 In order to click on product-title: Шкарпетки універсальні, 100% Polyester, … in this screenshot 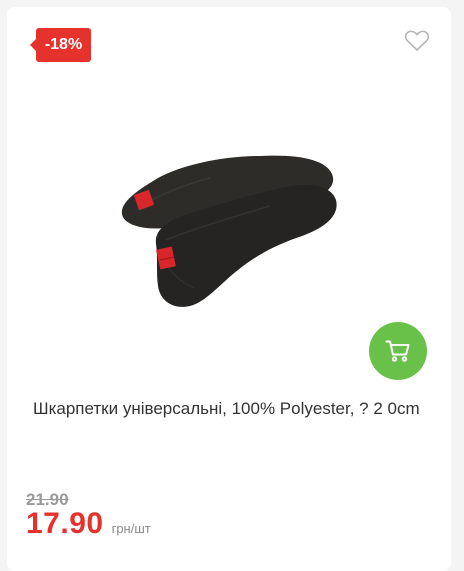, I will do `click(233, 408)`.